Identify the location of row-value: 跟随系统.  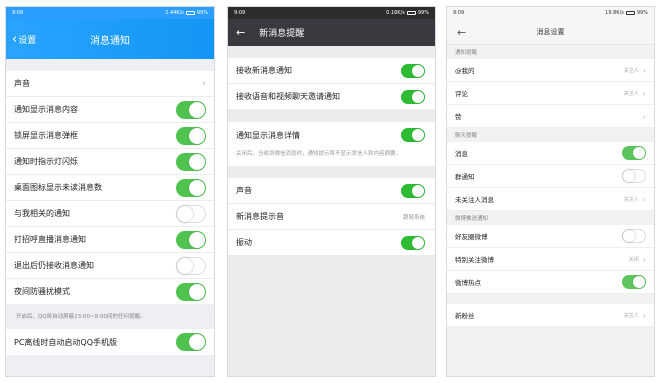
(413, 217).